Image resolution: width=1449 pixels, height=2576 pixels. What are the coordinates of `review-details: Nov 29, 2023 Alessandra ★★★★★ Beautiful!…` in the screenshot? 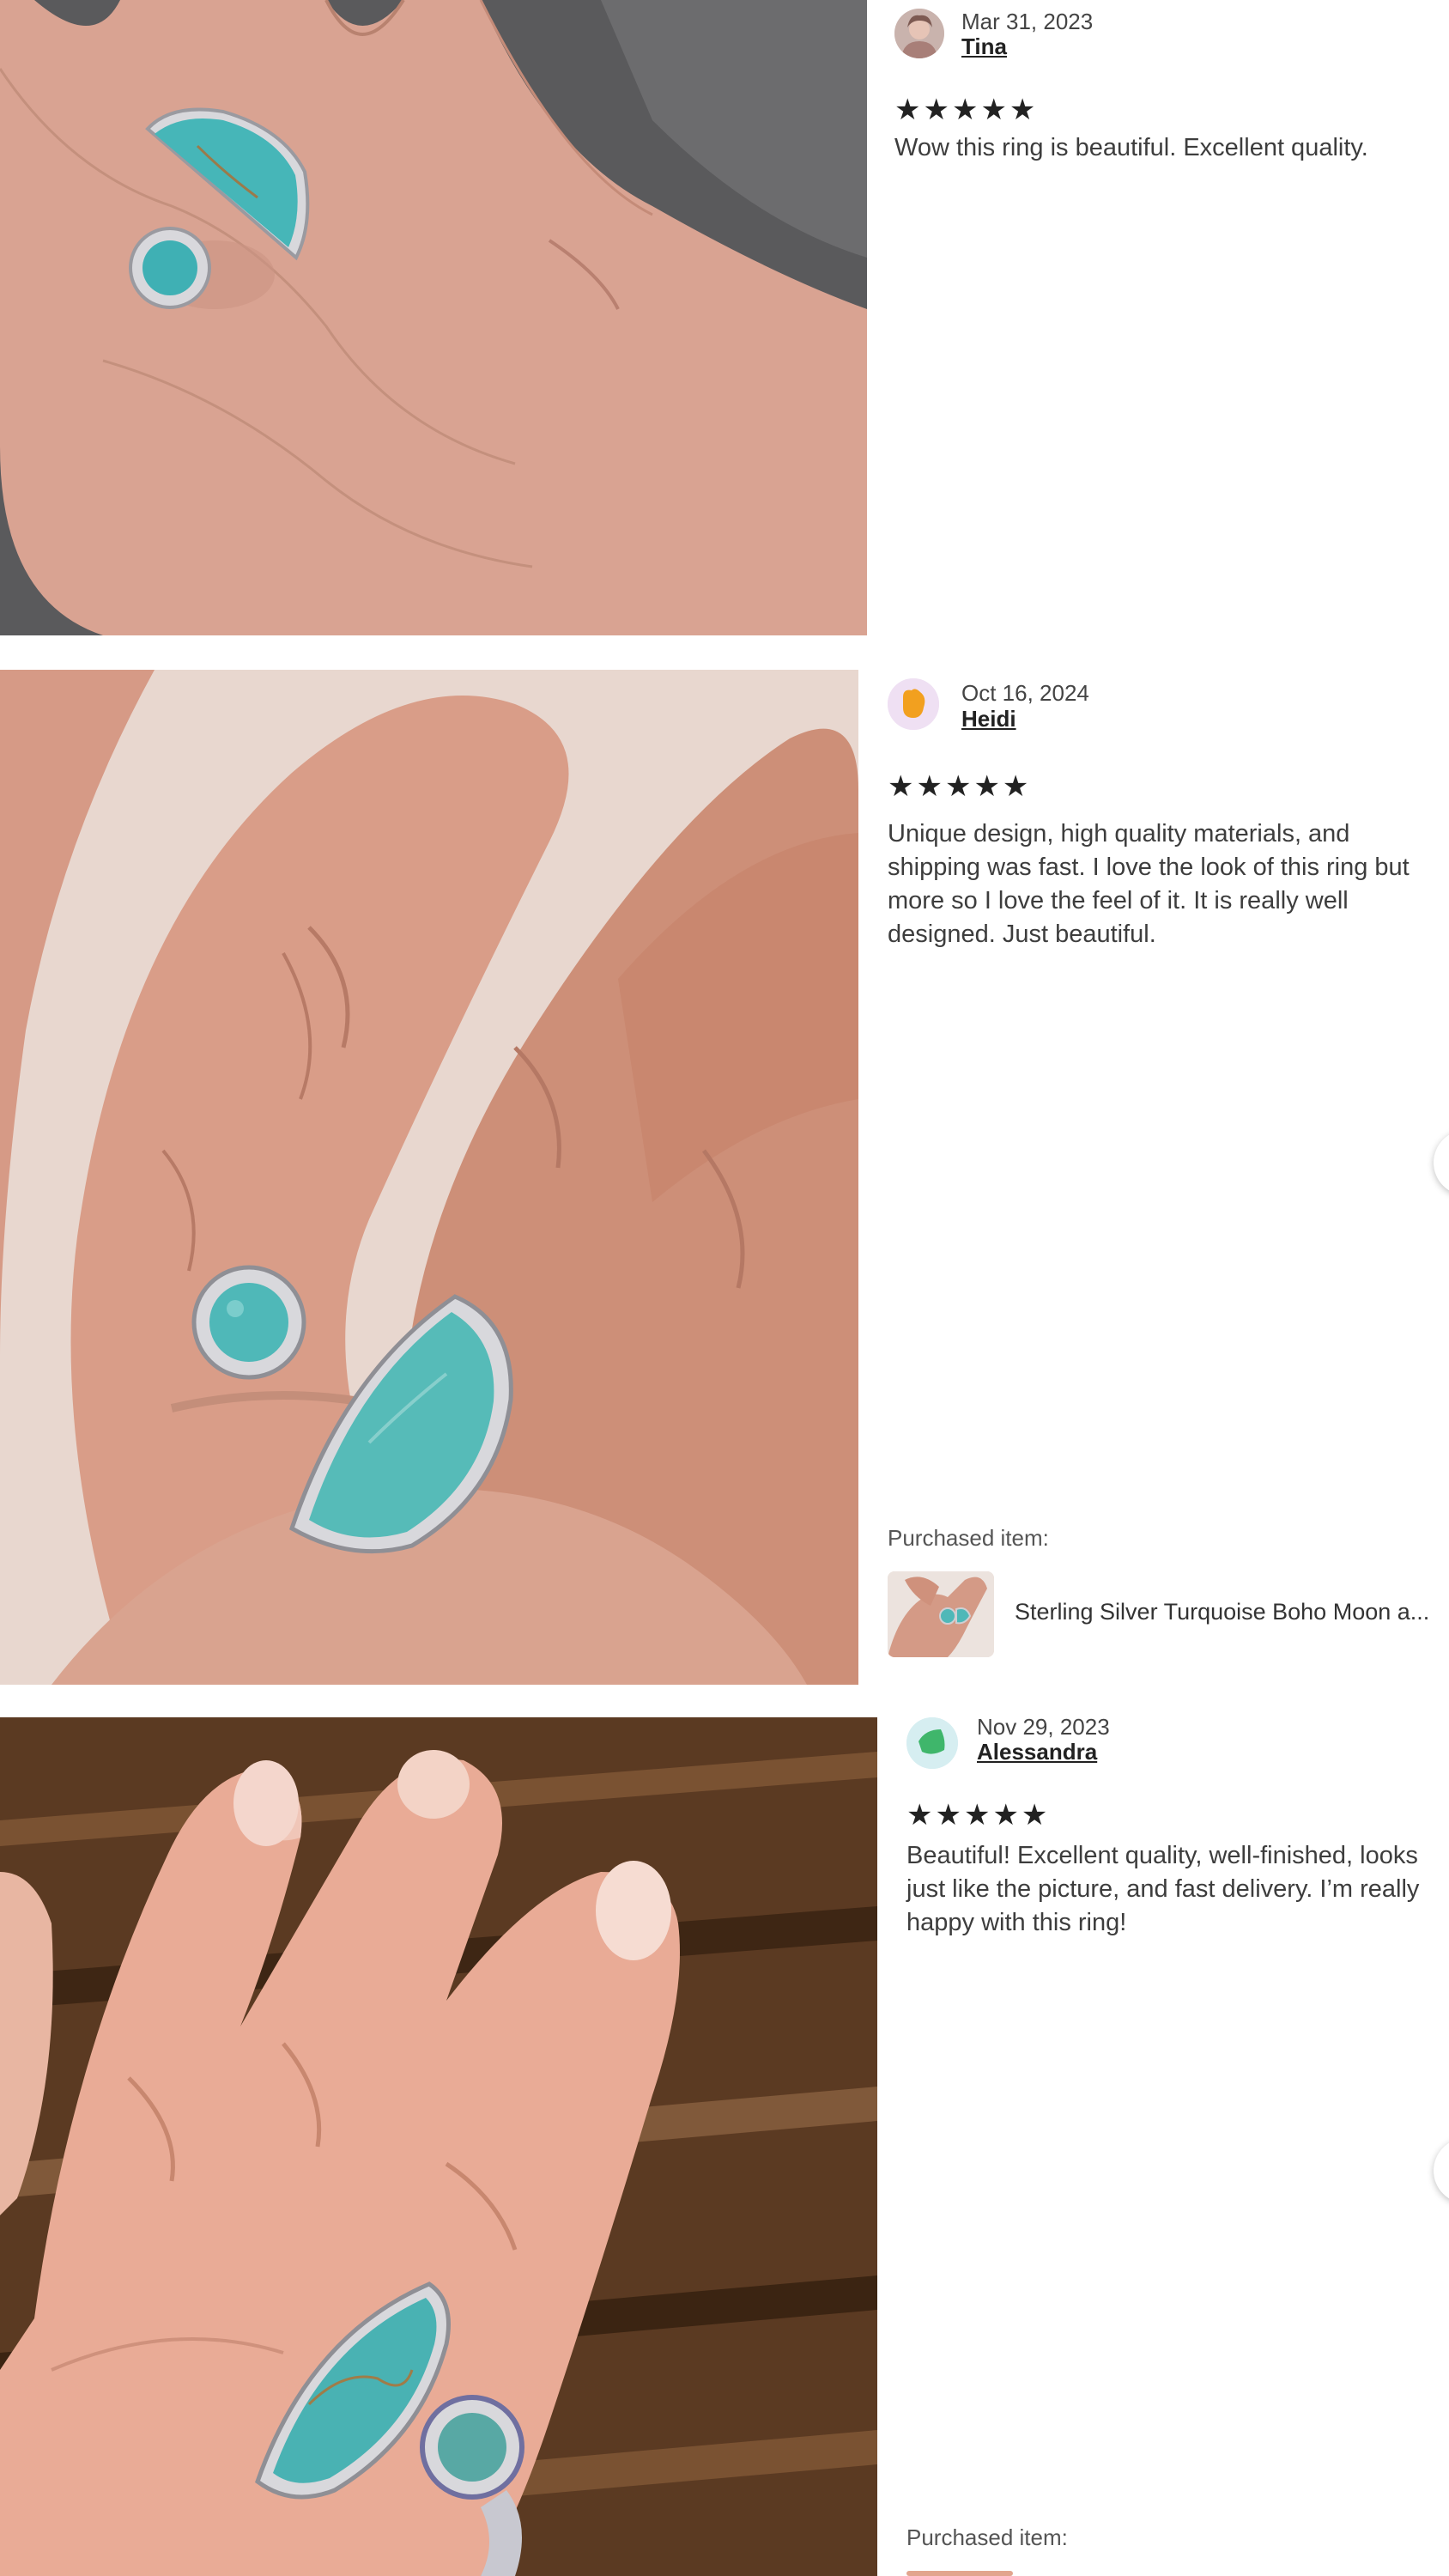 It's located at (1172, 2145).